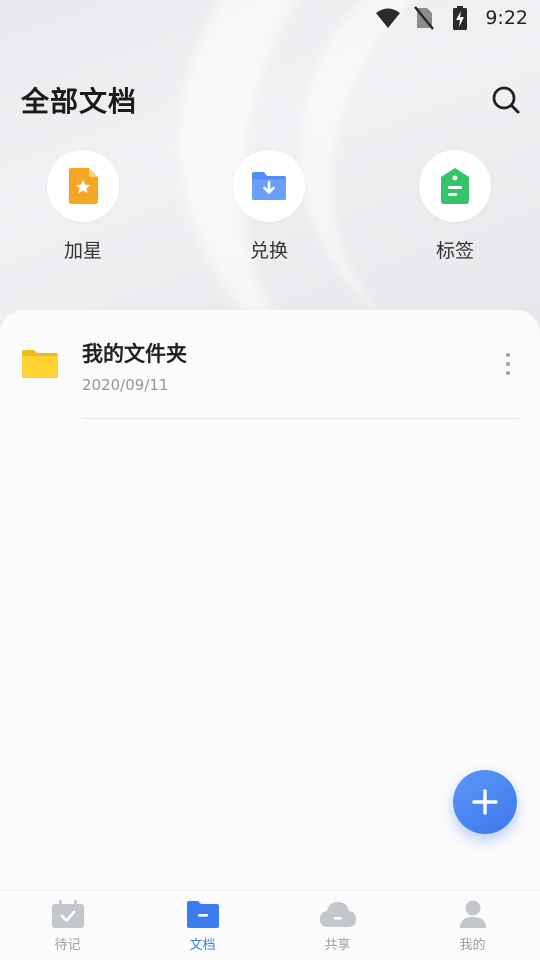 This screenshot has height=960, width=540. I want to click on add-button, so click(485, 802).